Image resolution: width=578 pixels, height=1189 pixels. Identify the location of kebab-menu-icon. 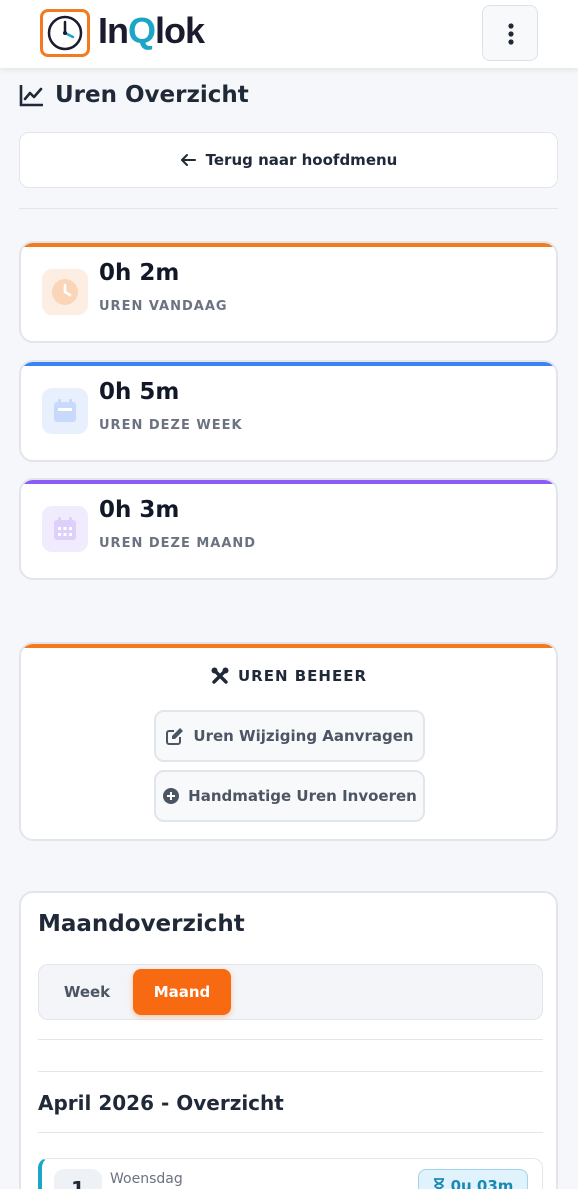
(511, 34).